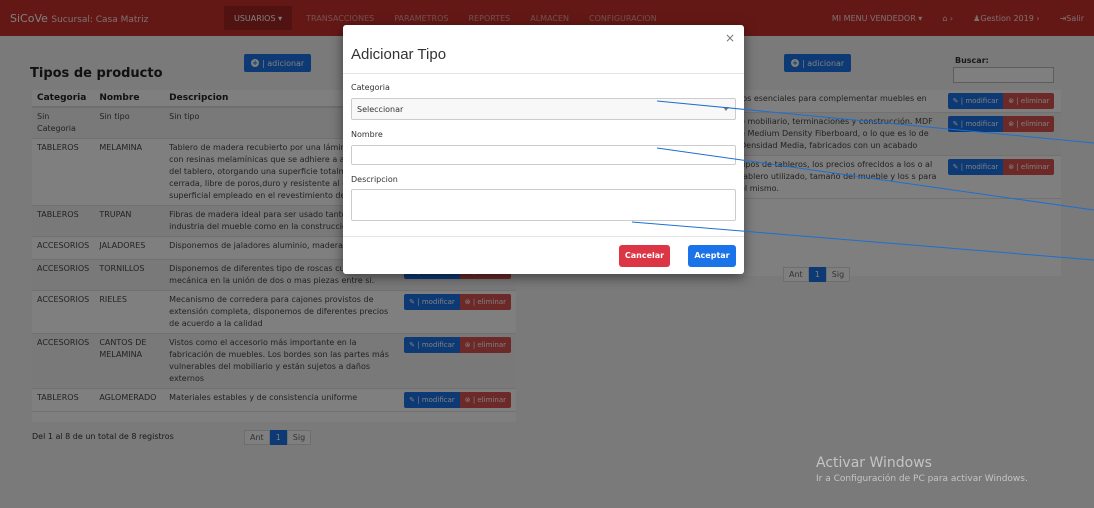 This screenshot has height=508, width=1094. What do you see at coordinates (543, 205) in the screenshot?
I see `description-textarea` at bounding box center [543, 205].